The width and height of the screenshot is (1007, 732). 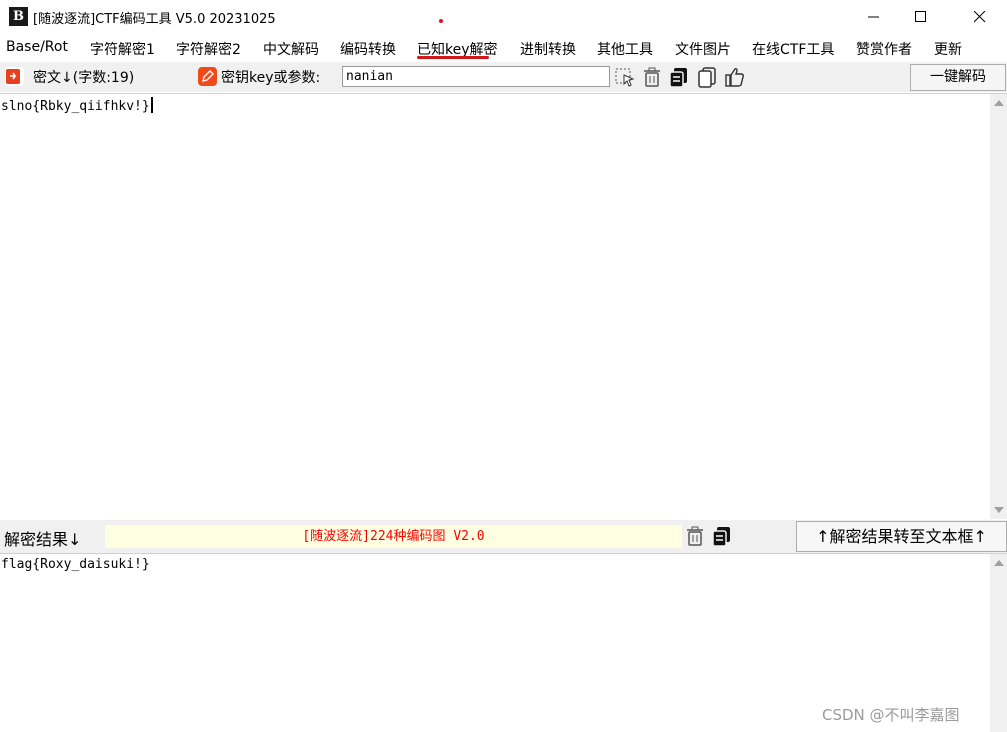 I want to click on result-label: 解密结果↓, so click(x=43, y=539).